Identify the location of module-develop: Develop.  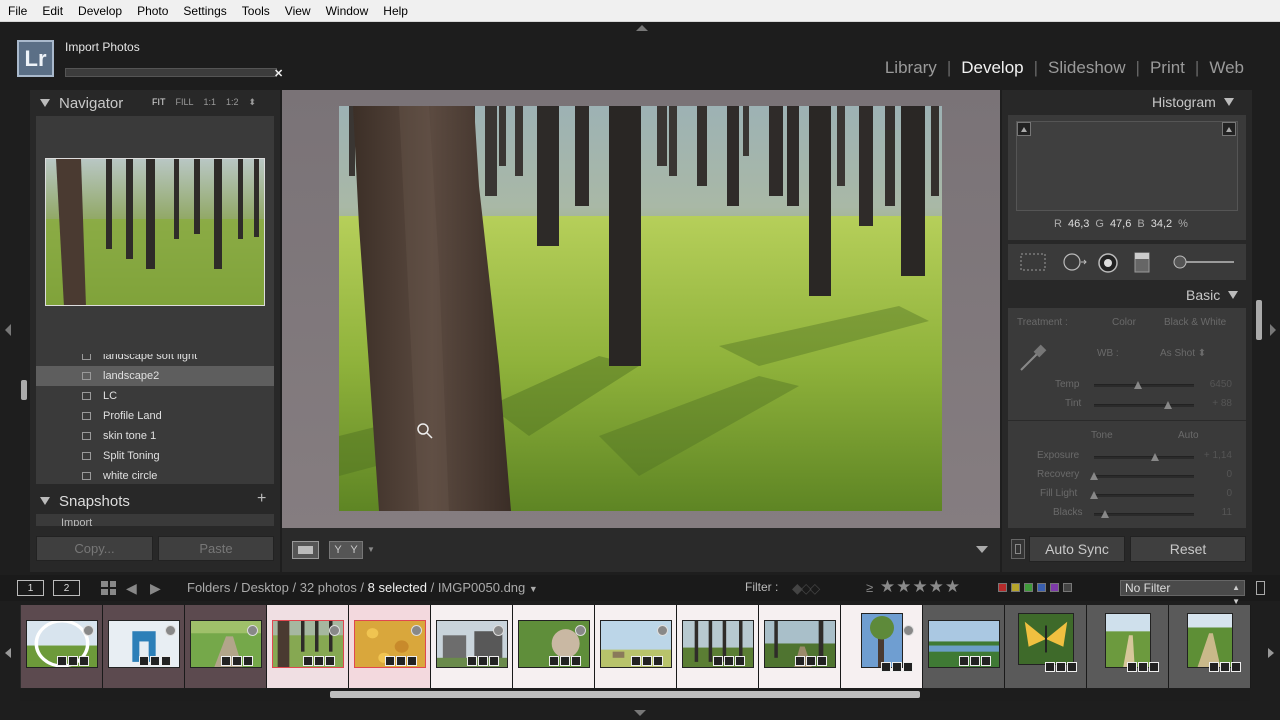
(992, 68).